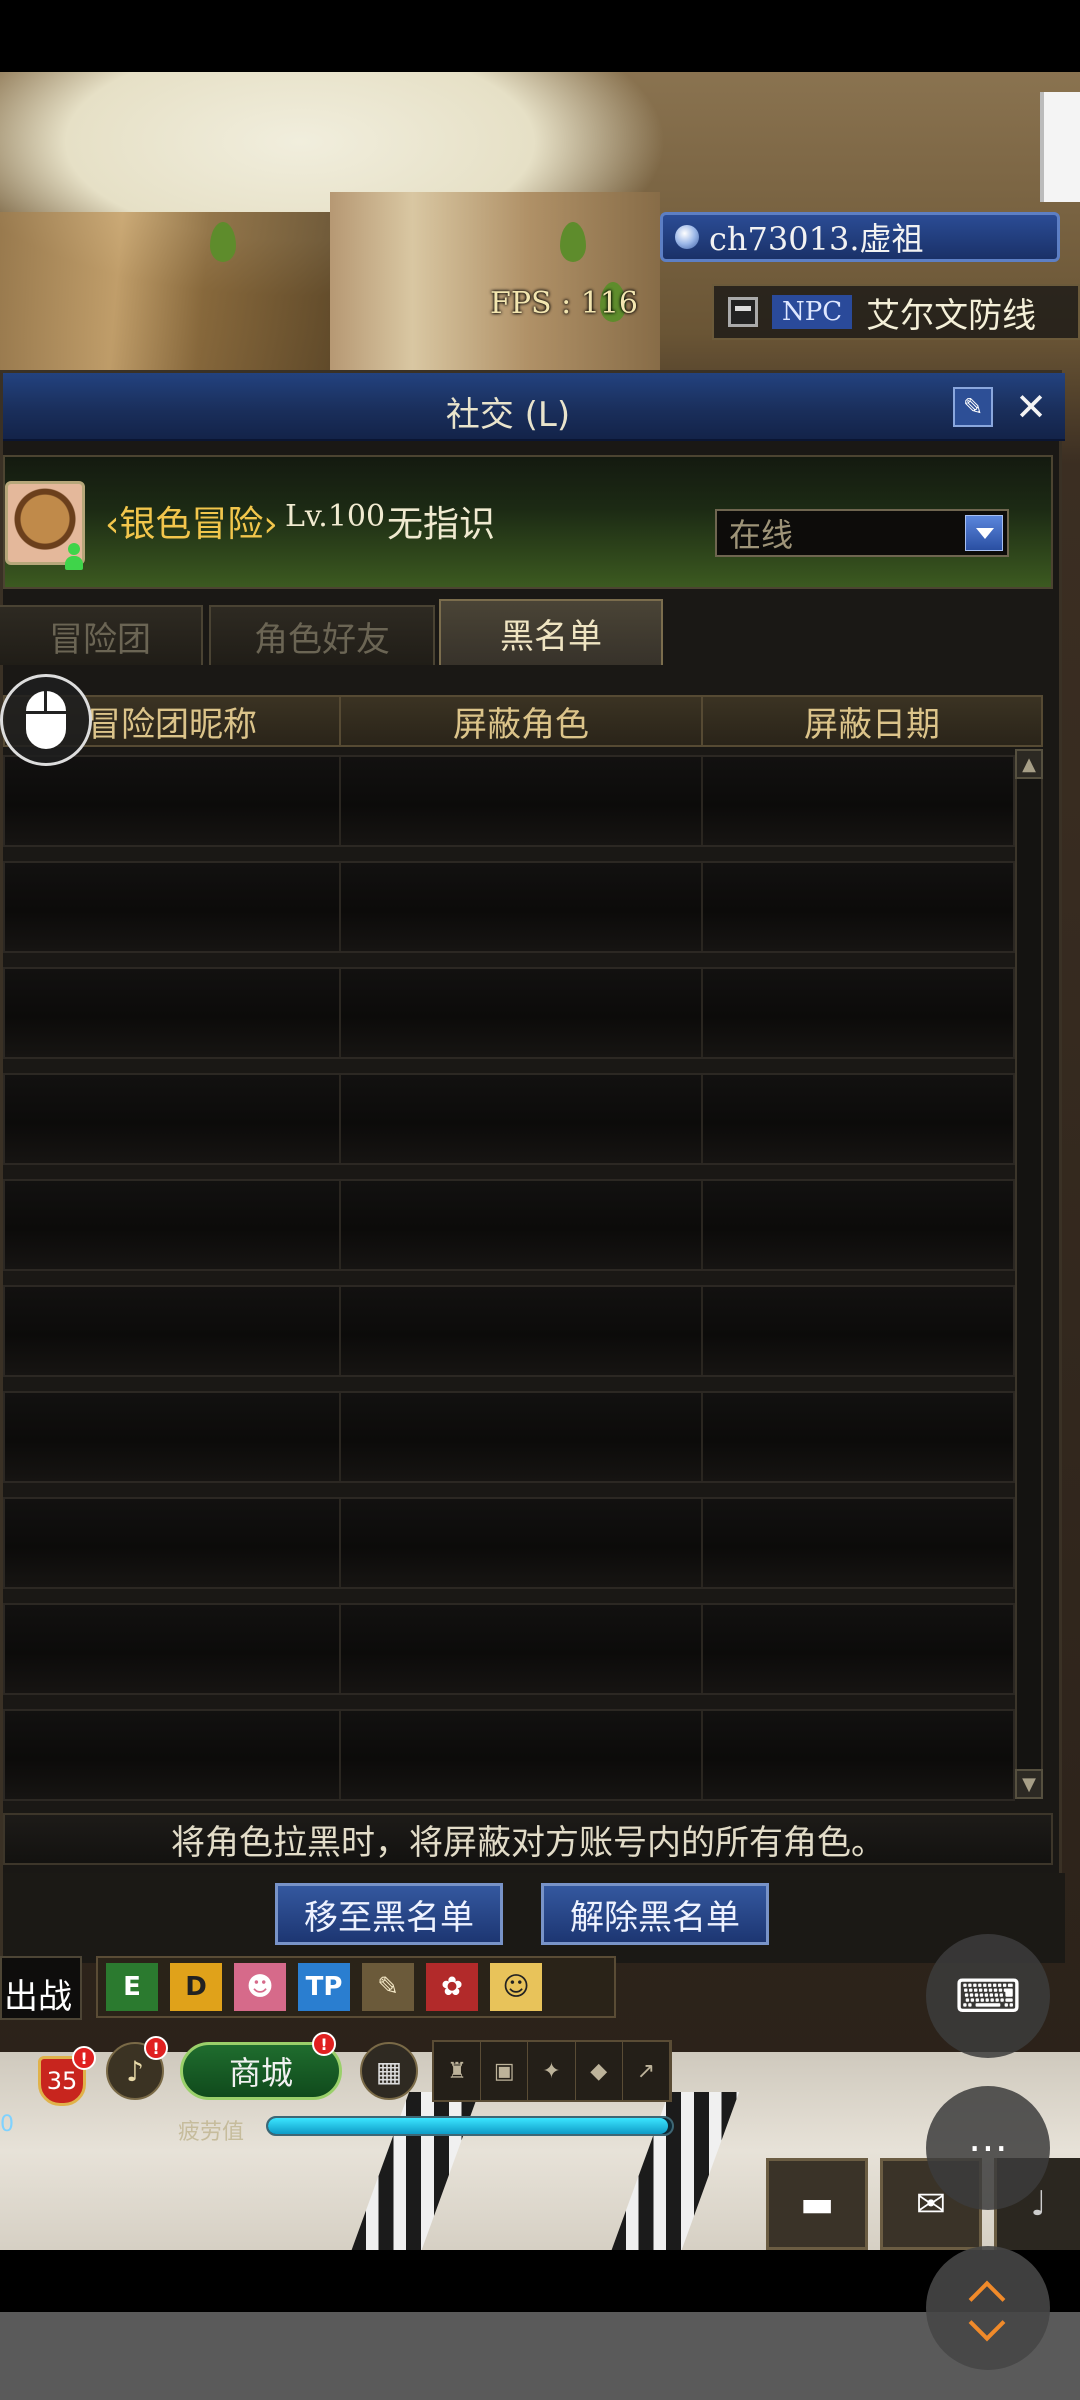  Describe the element at coordinates (516, 1987) in the screenshot. I see `quick-slot: ☺` at that location.